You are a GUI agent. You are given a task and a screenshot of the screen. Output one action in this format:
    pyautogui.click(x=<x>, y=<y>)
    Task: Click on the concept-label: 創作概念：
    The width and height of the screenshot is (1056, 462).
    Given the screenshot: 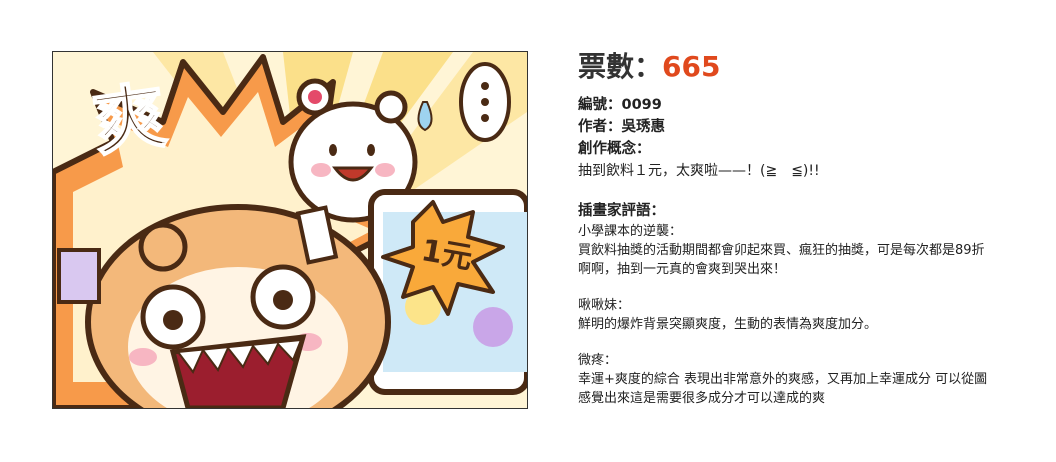 What is the action you would take?
    pyautogui.click(x=614, y=149)
    